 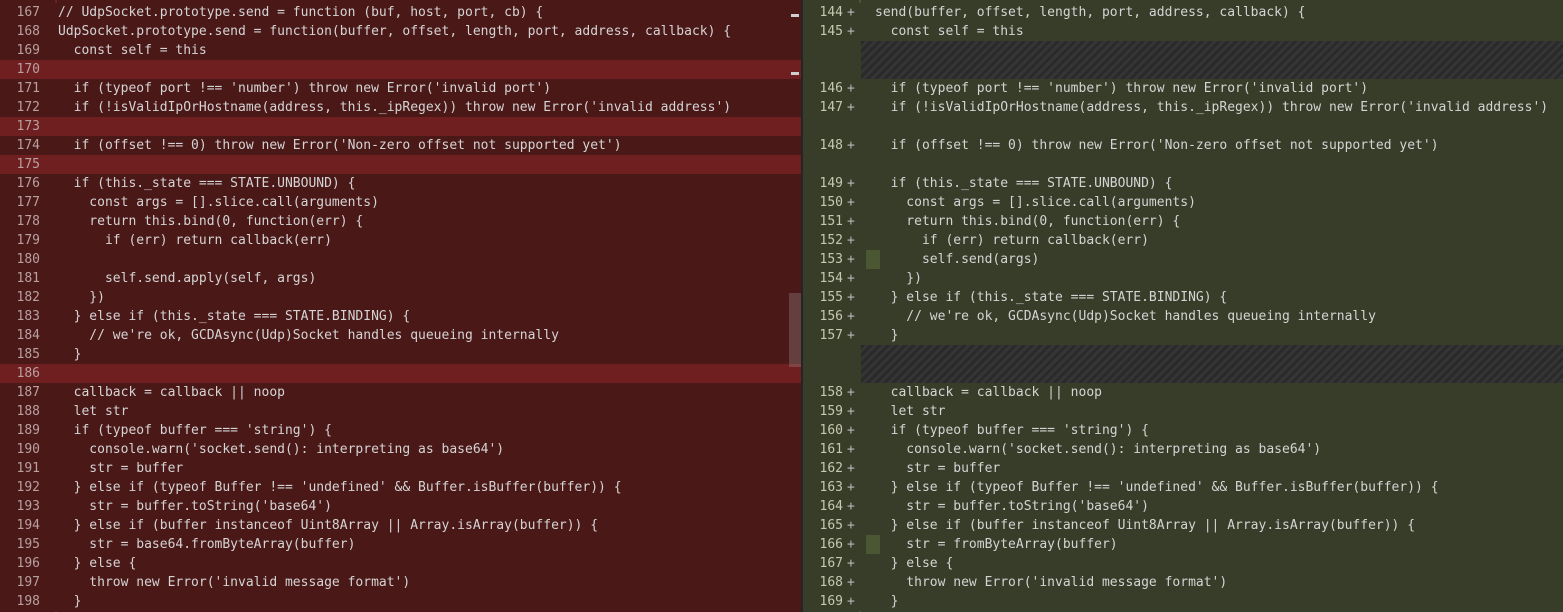 I want to click on line-number: 158, so click(x=831, y=392).